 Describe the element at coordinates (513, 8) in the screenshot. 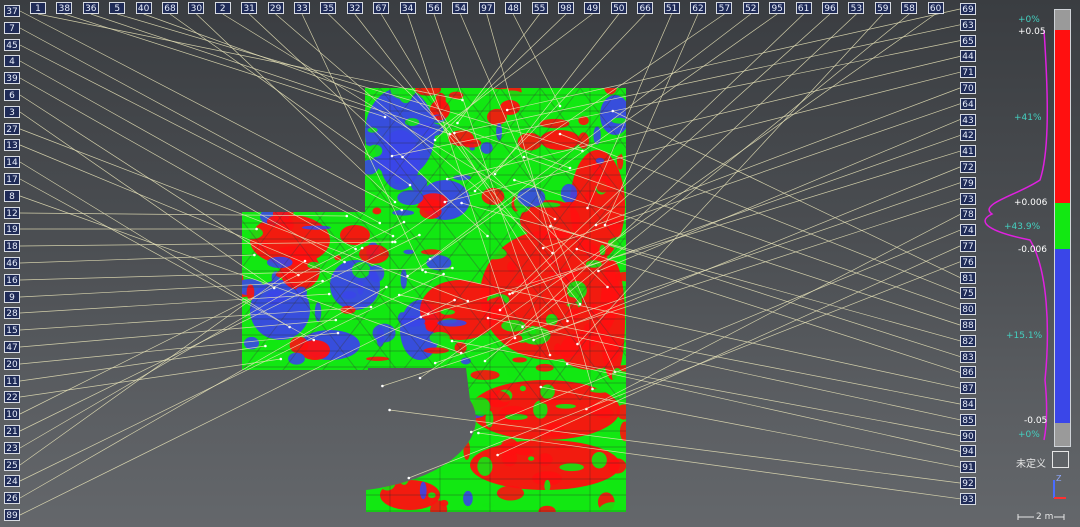

I see `tag-48: 48` at that location.